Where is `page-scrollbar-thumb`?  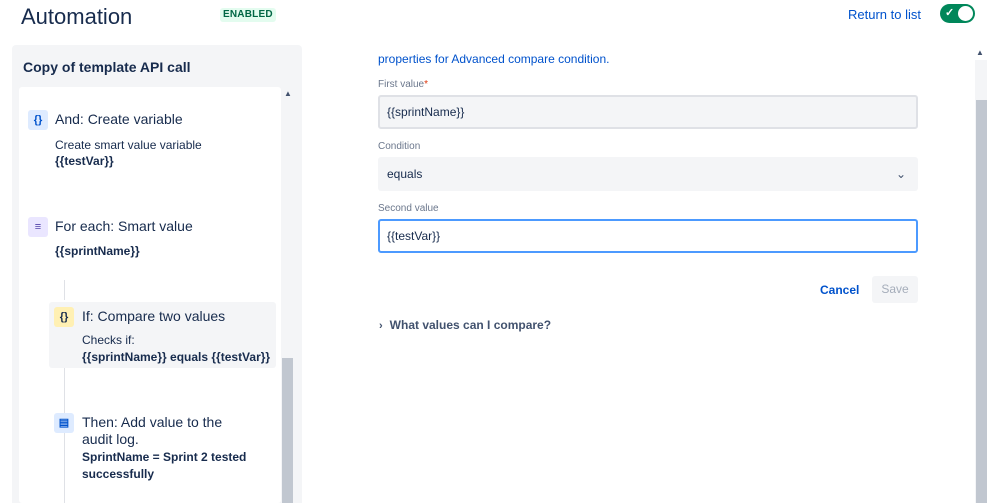 page-scrollbar-thumb is located at coordinates (981, 301).